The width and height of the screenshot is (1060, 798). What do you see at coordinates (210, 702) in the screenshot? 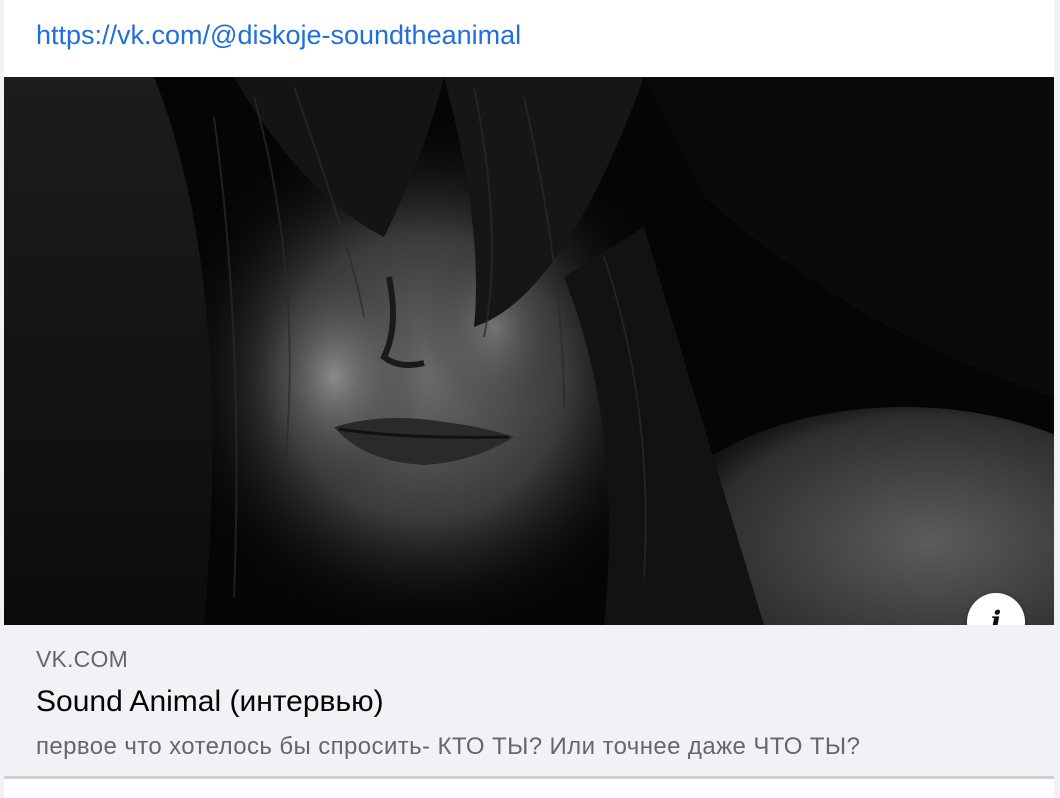
I see `preview-title: Sound Animal (интервью)` at bounding box center [210, 702].